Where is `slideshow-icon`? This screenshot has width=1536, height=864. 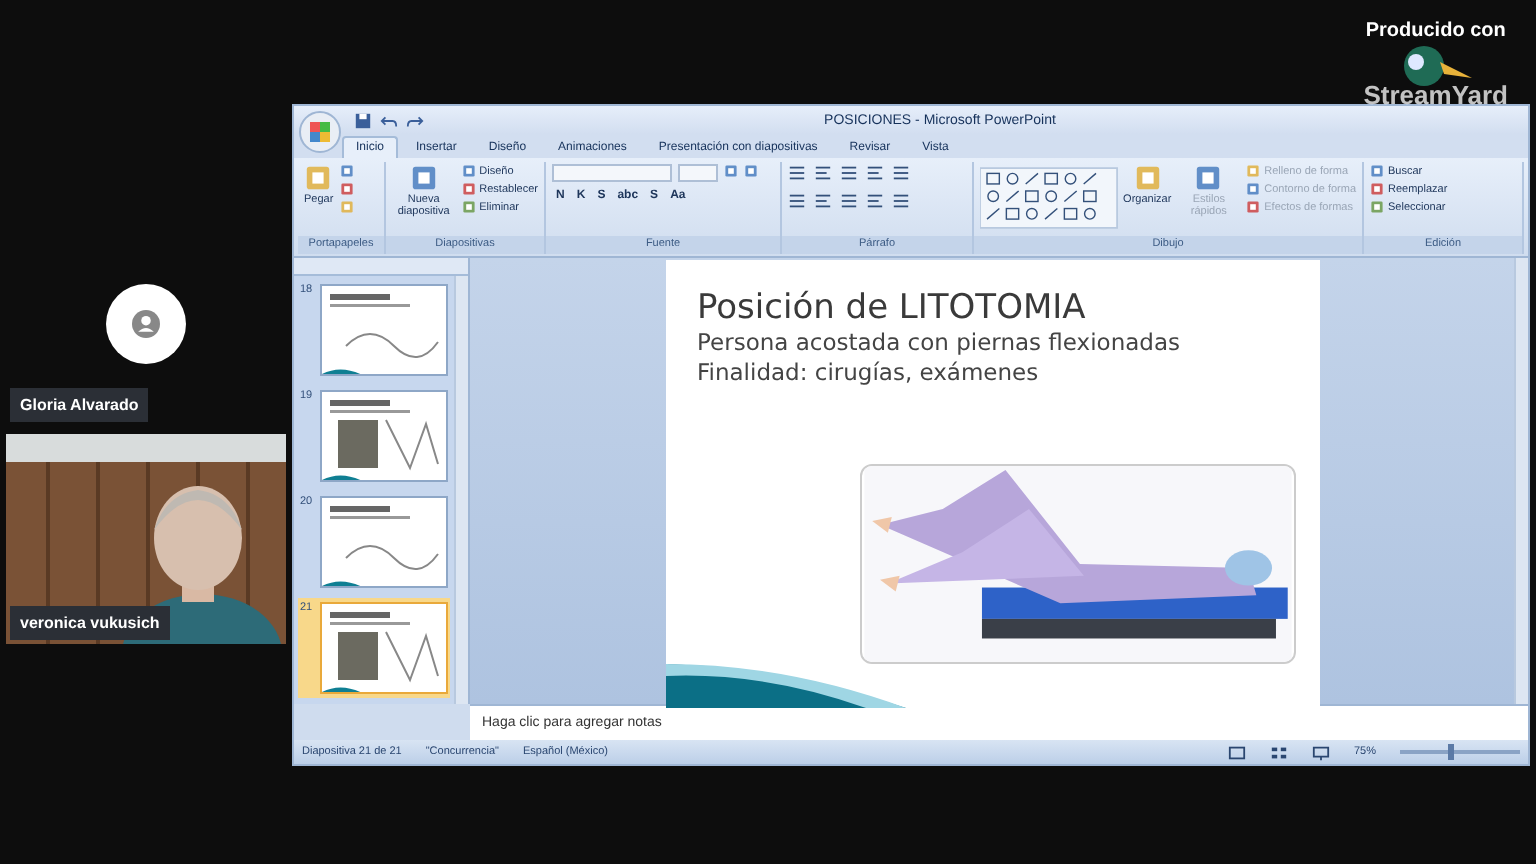 slideshow-icon is located at coordinates (1320, 752).